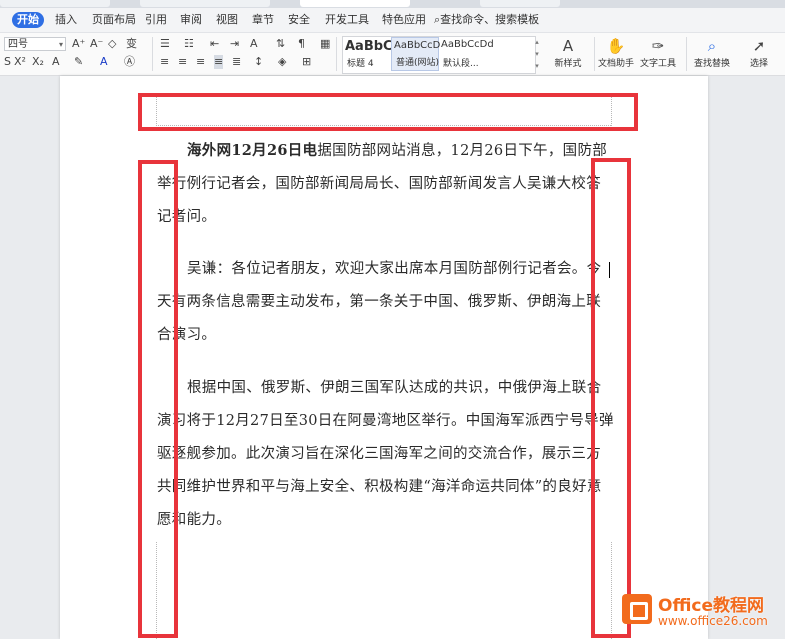  What do you see at coordinates (759, 46) in the screenshot?
I see `cursor-arrow-icon: ➚` at bounding box center [759, 46].